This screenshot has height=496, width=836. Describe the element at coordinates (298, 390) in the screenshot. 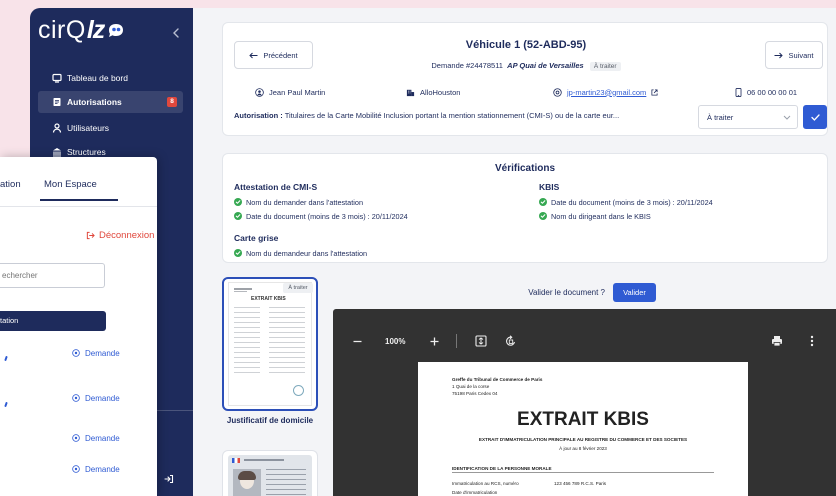

I see `preview-seal` at that location.